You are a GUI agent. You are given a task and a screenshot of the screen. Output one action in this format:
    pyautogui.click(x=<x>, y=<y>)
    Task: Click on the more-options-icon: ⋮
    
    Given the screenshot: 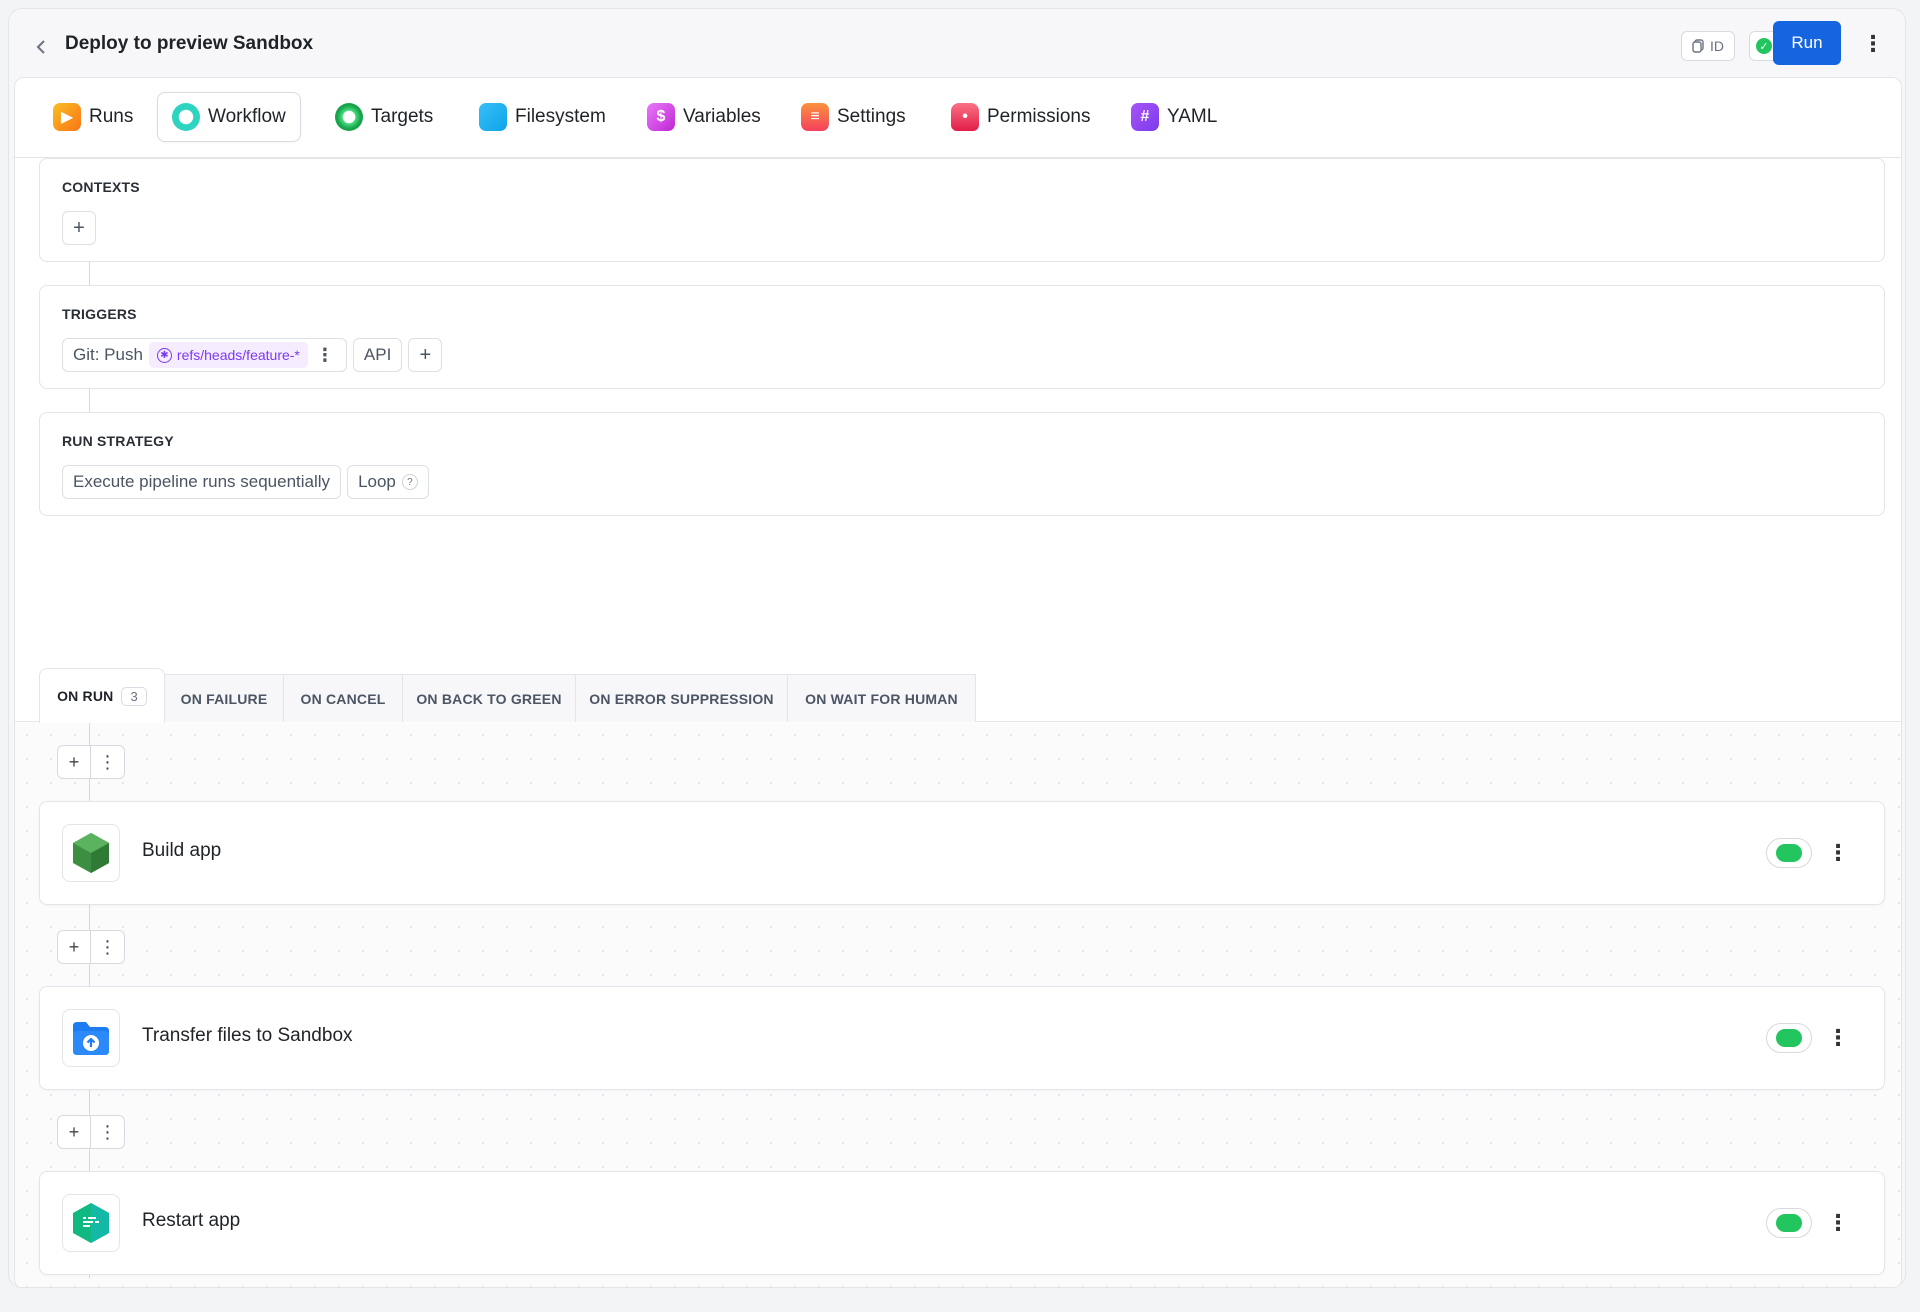 What is the action you would take?
    pyautogui.click(x=1873, y=44)
    